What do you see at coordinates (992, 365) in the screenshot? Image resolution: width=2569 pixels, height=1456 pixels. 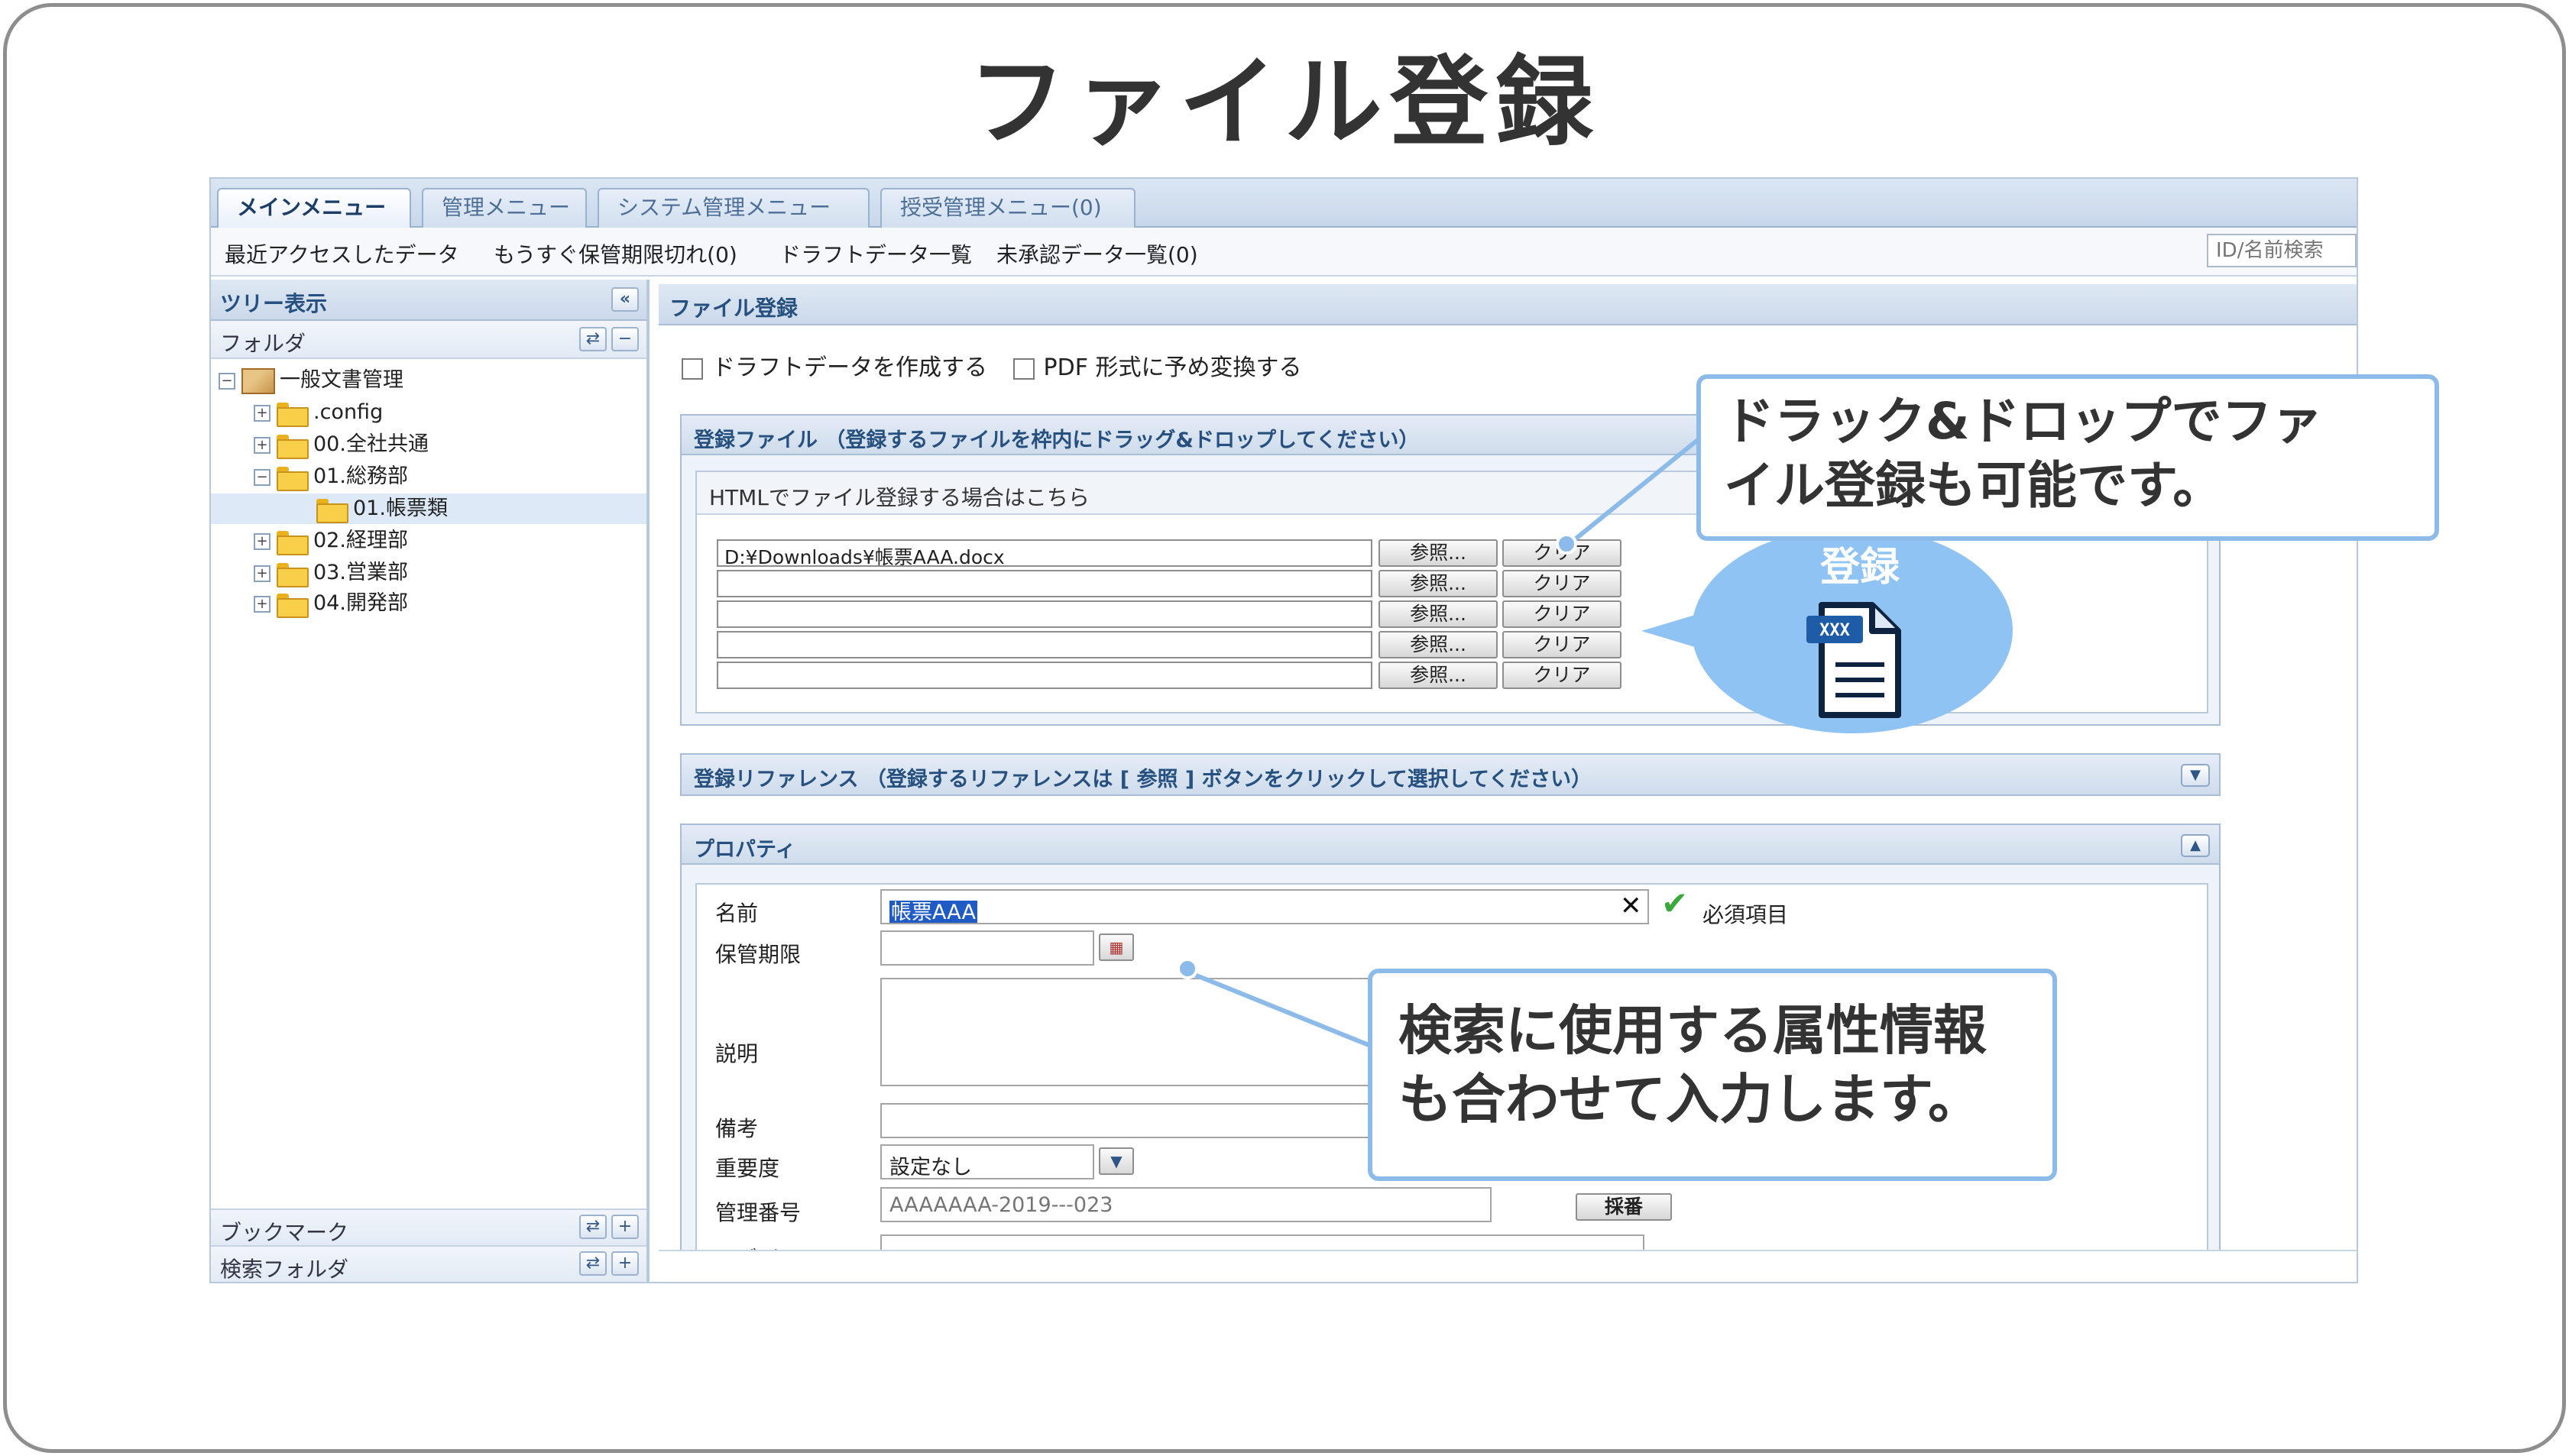 I see `option-row: ドラフトデータを作成する PDF 形式に予め変換する` at bounding box center [992, 365].